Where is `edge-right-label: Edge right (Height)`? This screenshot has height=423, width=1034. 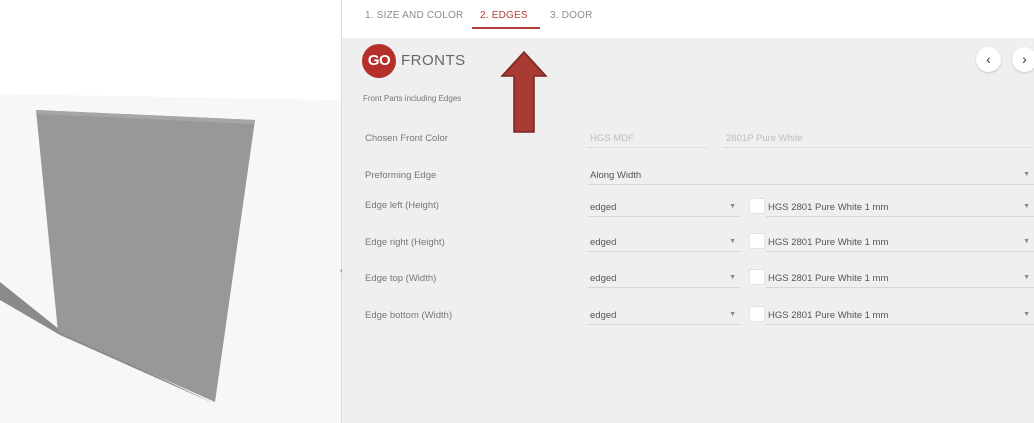
edge-right-label: Edge right (Height) is located at coordinates (405, 242).